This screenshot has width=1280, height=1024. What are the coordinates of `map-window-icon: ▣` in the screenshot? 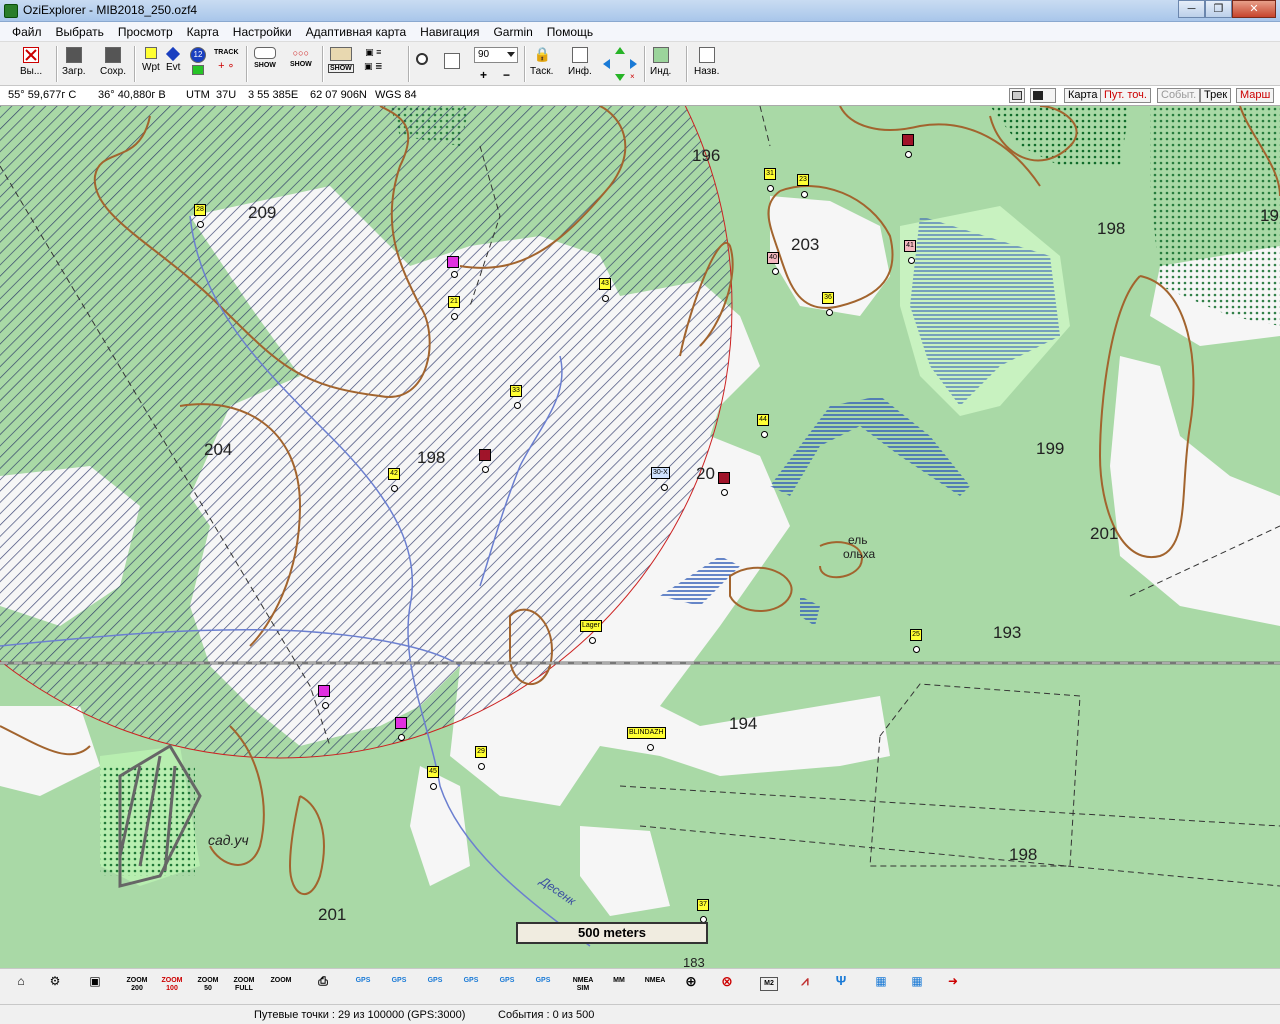 It's located at (95, 986).